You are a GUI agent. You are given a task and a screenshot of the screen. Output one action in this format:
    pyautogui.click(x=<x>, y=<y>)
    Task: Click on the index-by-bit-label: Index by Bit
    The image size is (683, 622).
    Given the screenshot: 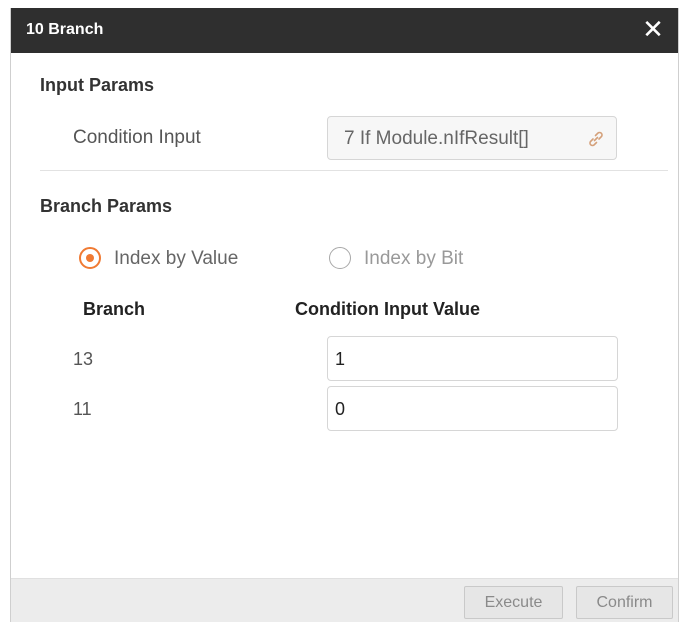 What is the action you would take?
    pyautogui.click(x=413, y=259)
    